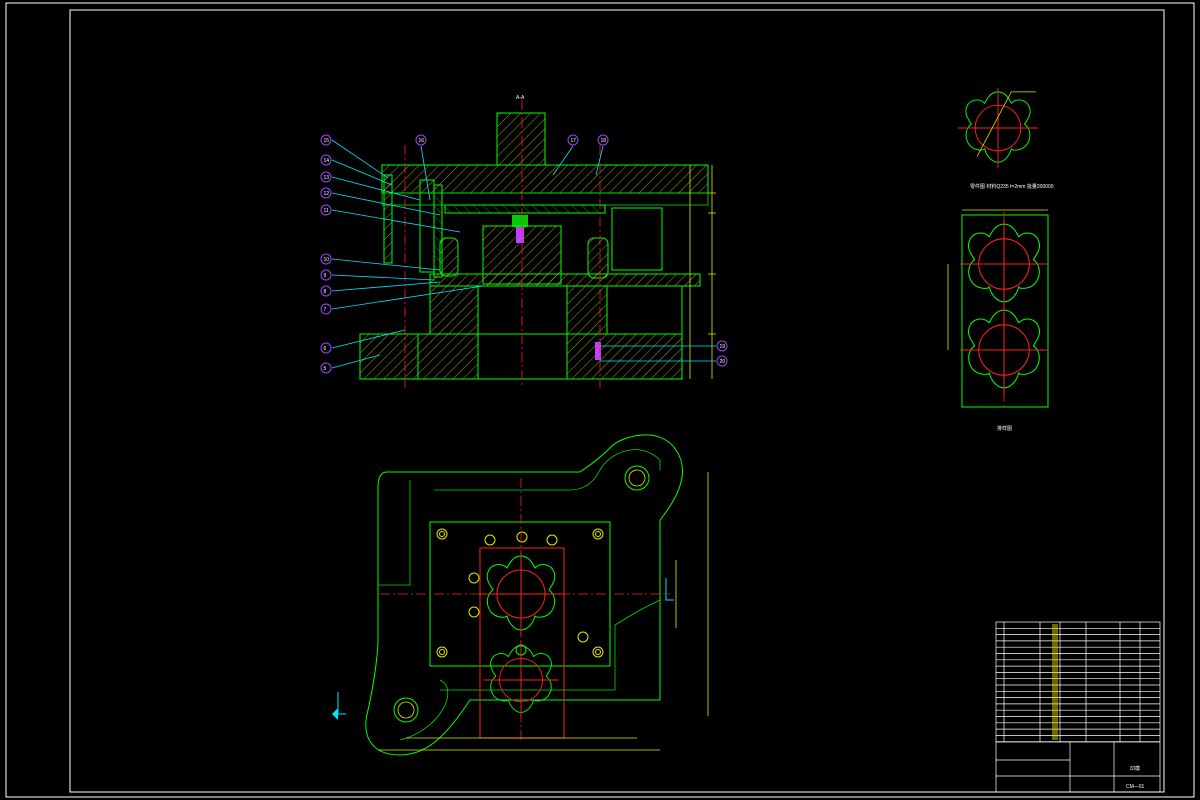  Describe the element at coordinates (723, 362) in the screenshot. I see `balloon-number: 20` at that location.